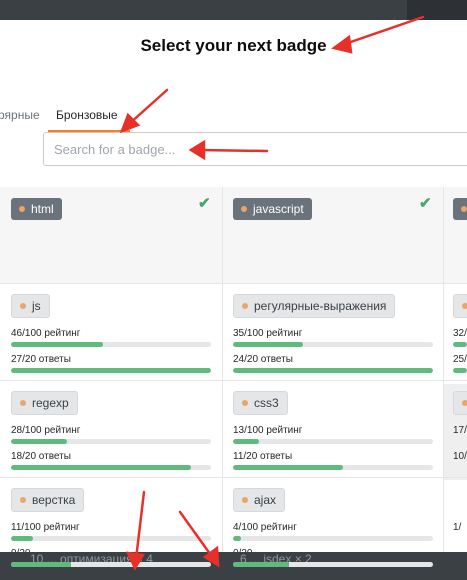  What do you see at coordinates (268, 430) in the screenshot?
I see `score-label: 13/100 рейтинг` at bounding box center [268, 430].